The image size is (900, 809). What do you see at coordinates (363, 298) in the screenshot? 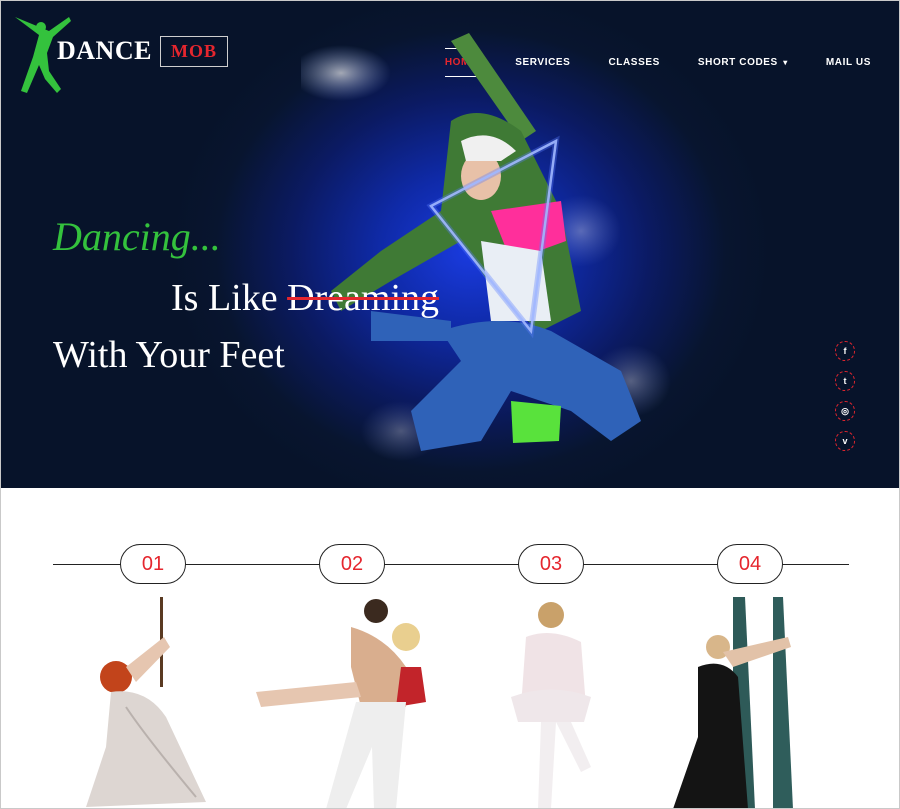
I see `hero-tagline-line2-strike: Dreaming` at bounding box center [363, 298].